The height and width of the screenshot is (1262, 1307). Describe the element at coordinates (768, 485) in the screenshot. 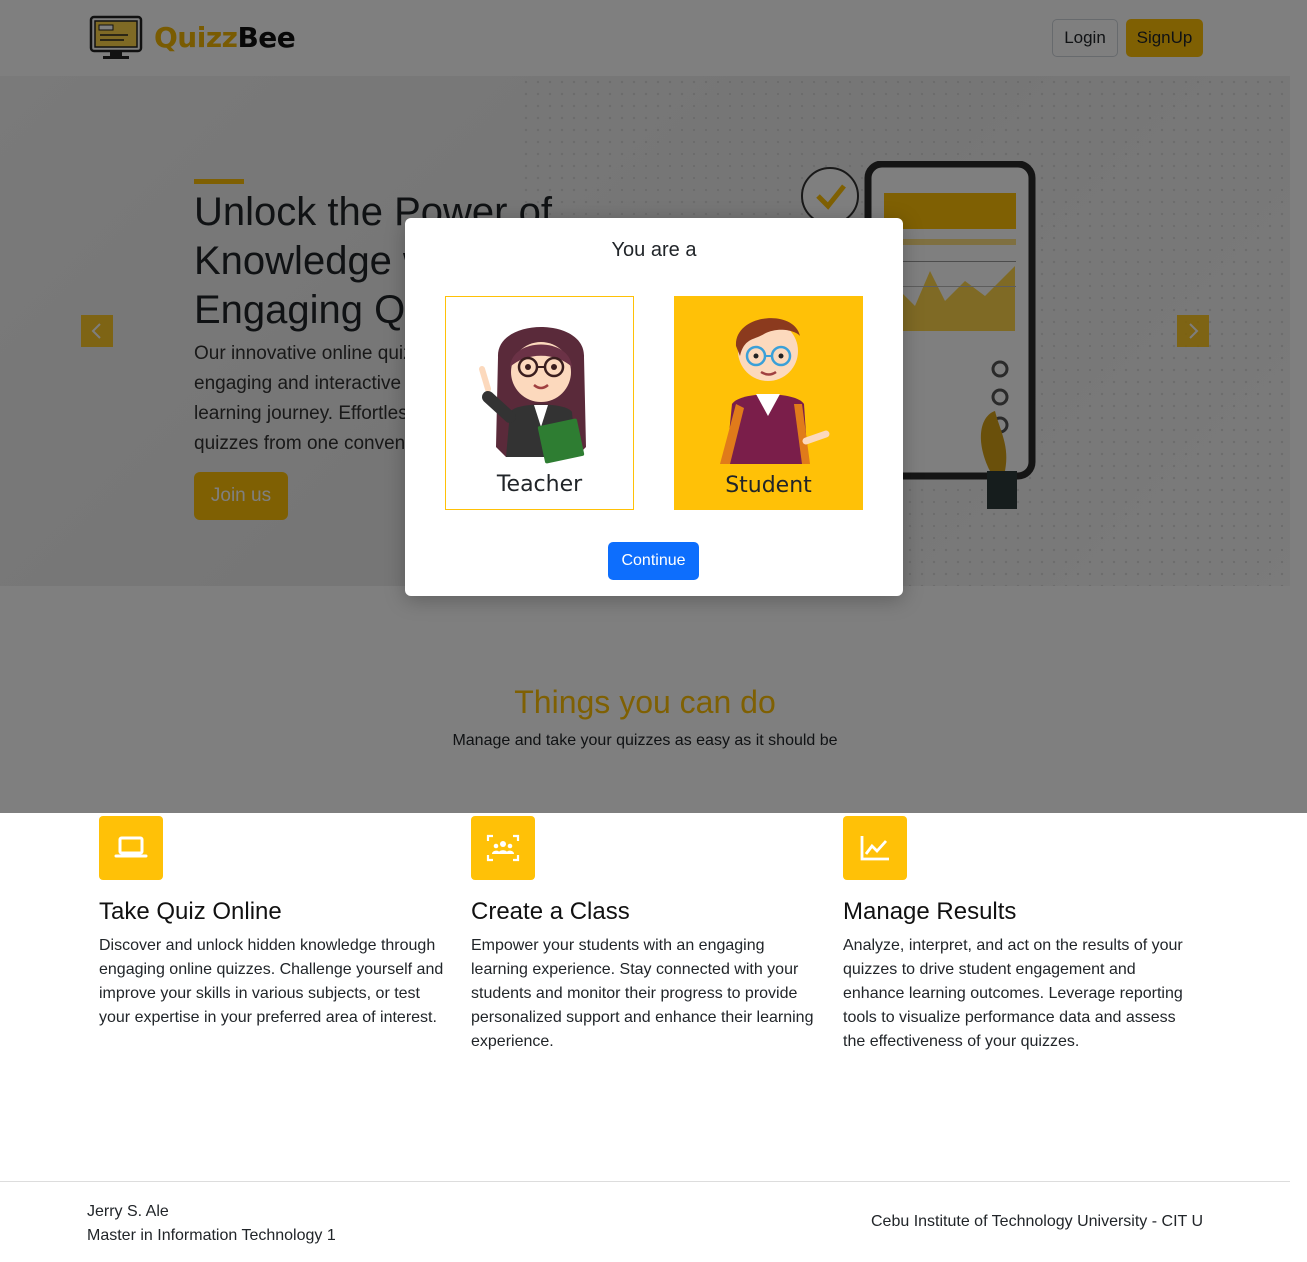

I see `student-label: Student` at that location.